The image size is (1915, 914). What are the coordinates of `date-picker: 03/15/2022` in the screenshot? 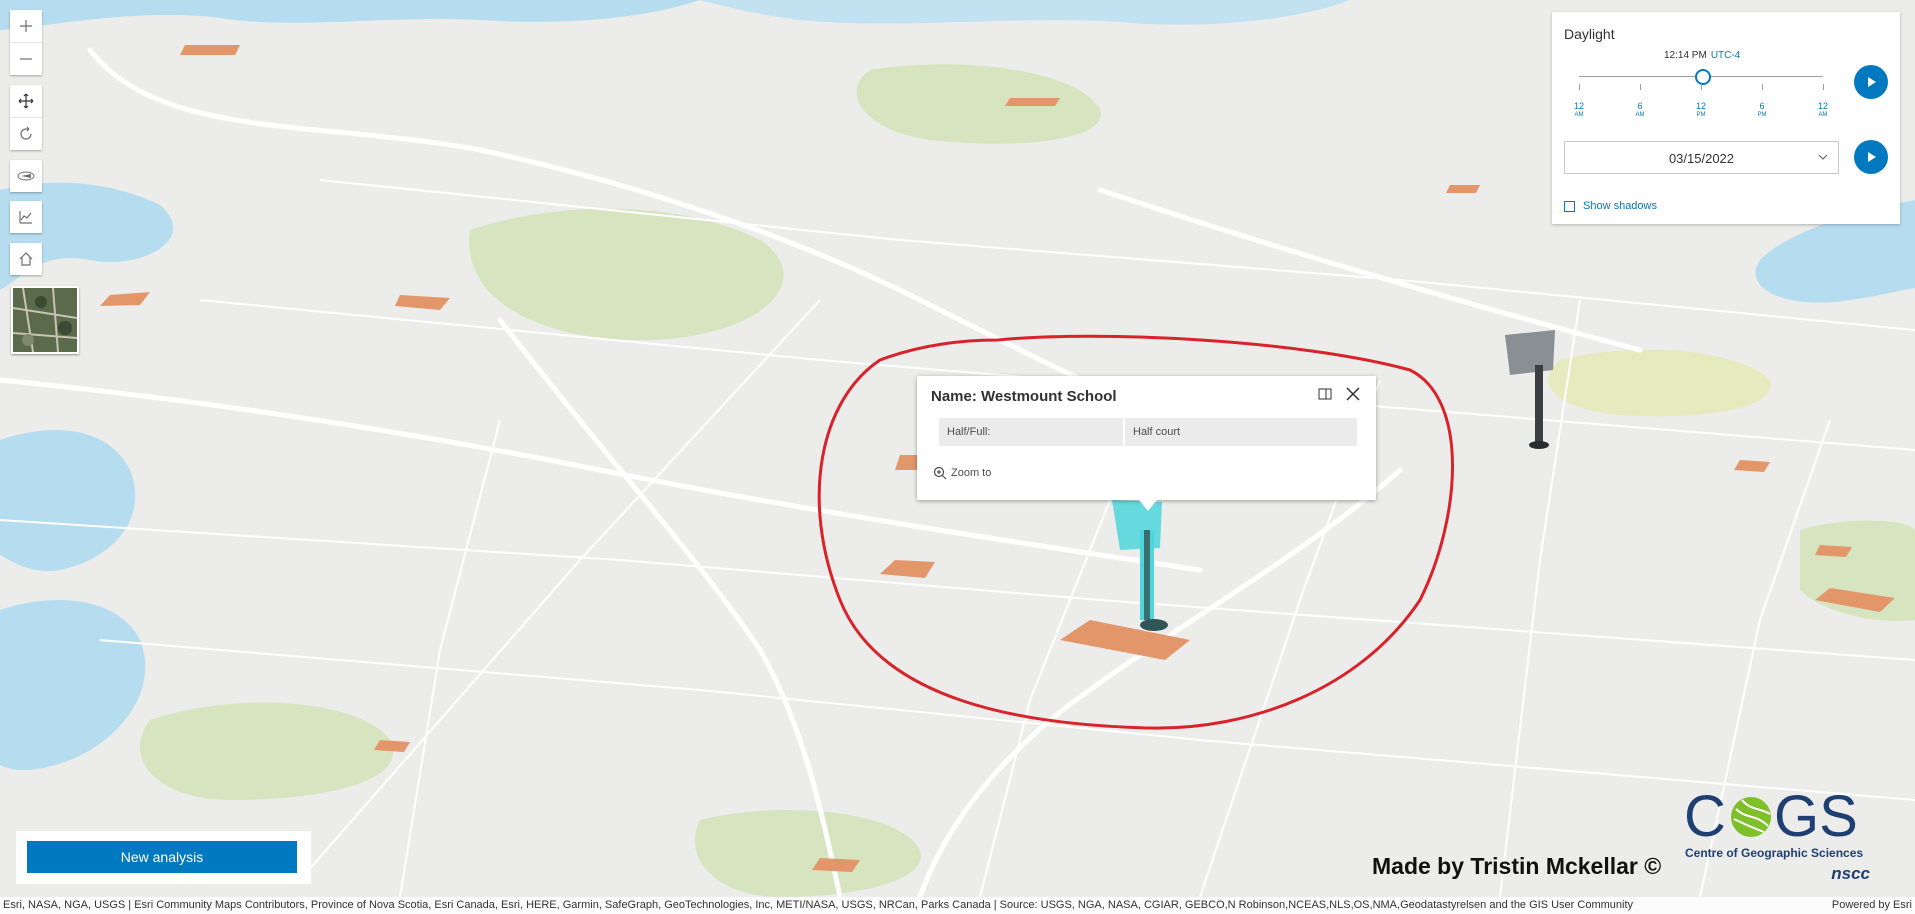 It's located at (1701, 157).